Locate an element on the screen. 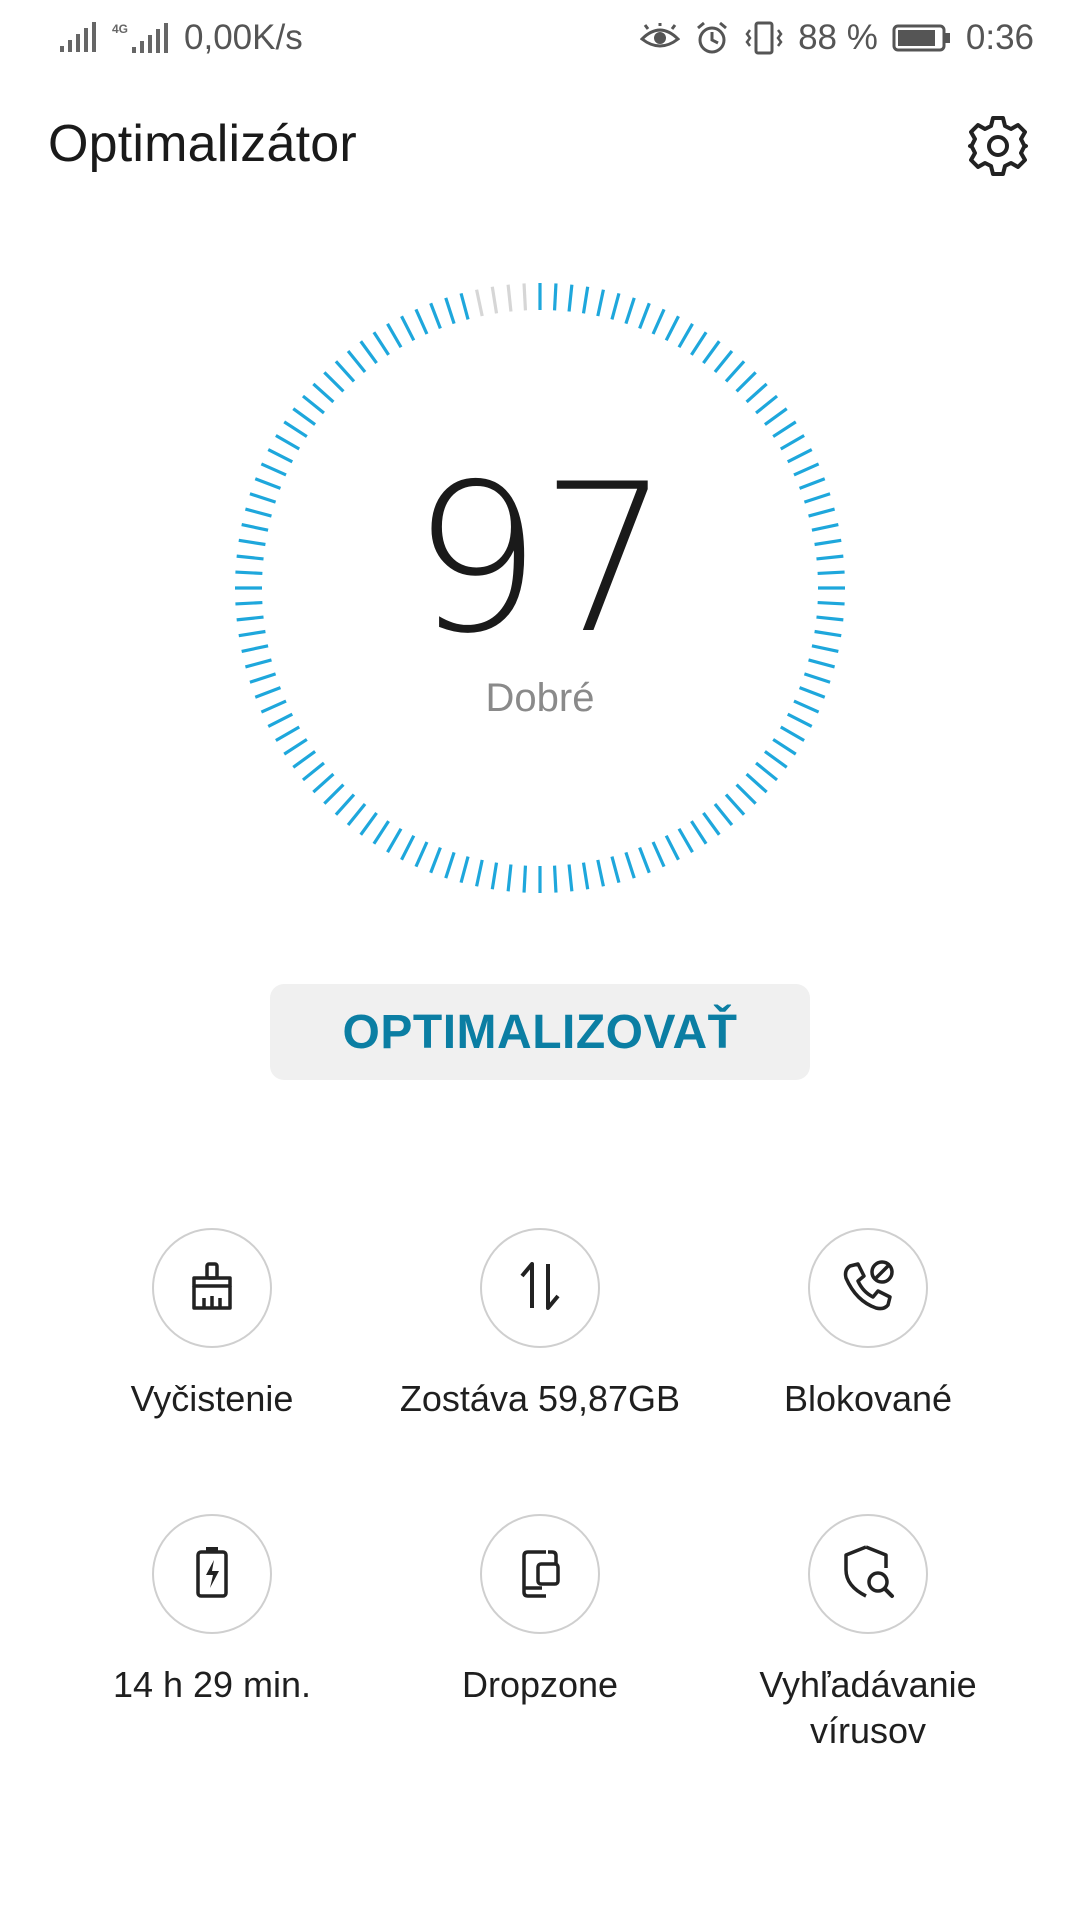 The width and height of the screenshot is (1080, 1920). tool-battery: 14 h 29 min. is located at coordinates (212, 1611).